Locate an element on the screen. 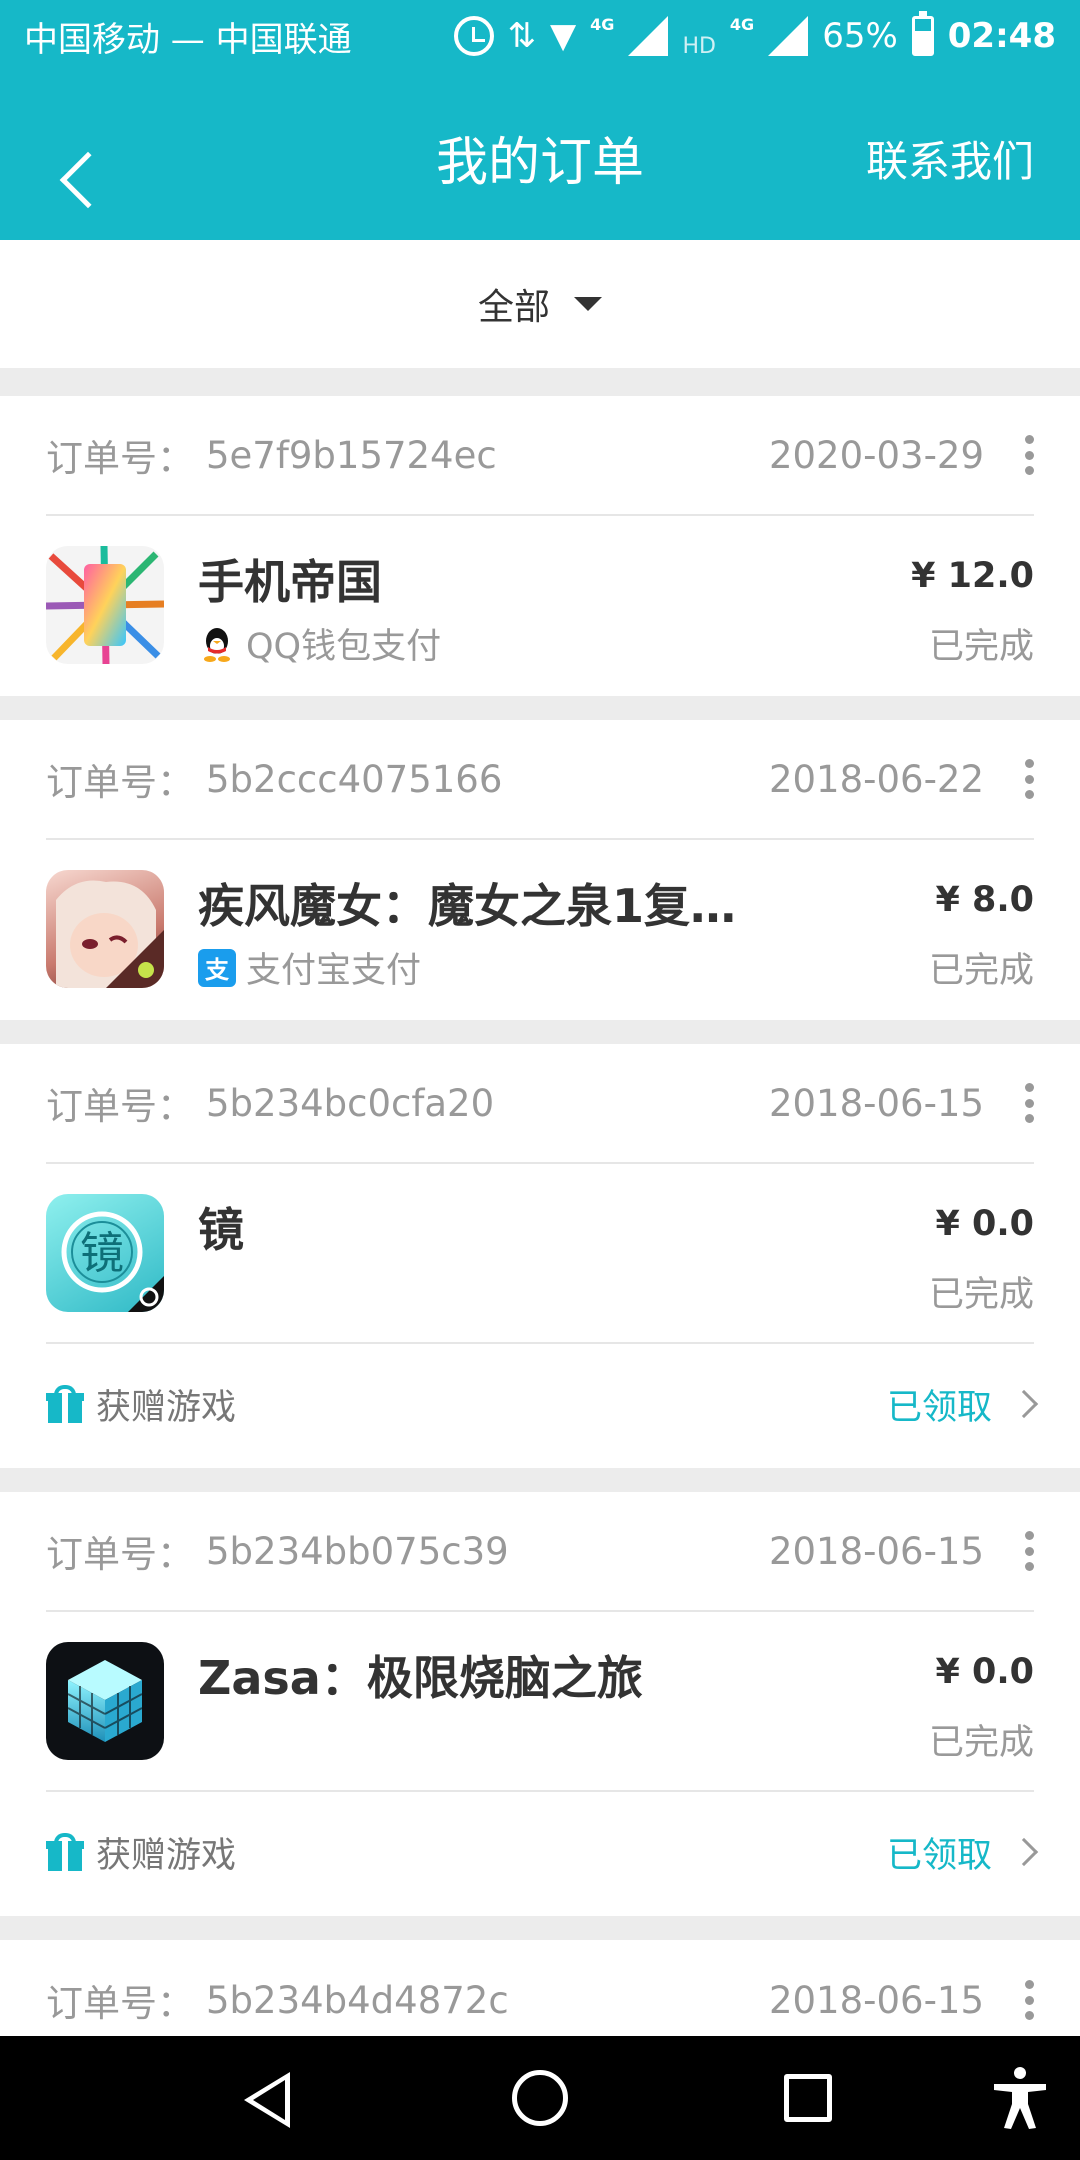 This screenshot has height=2160, width=1080. order-filter-dropdown: 全部 is located at coordinates (540, 304).